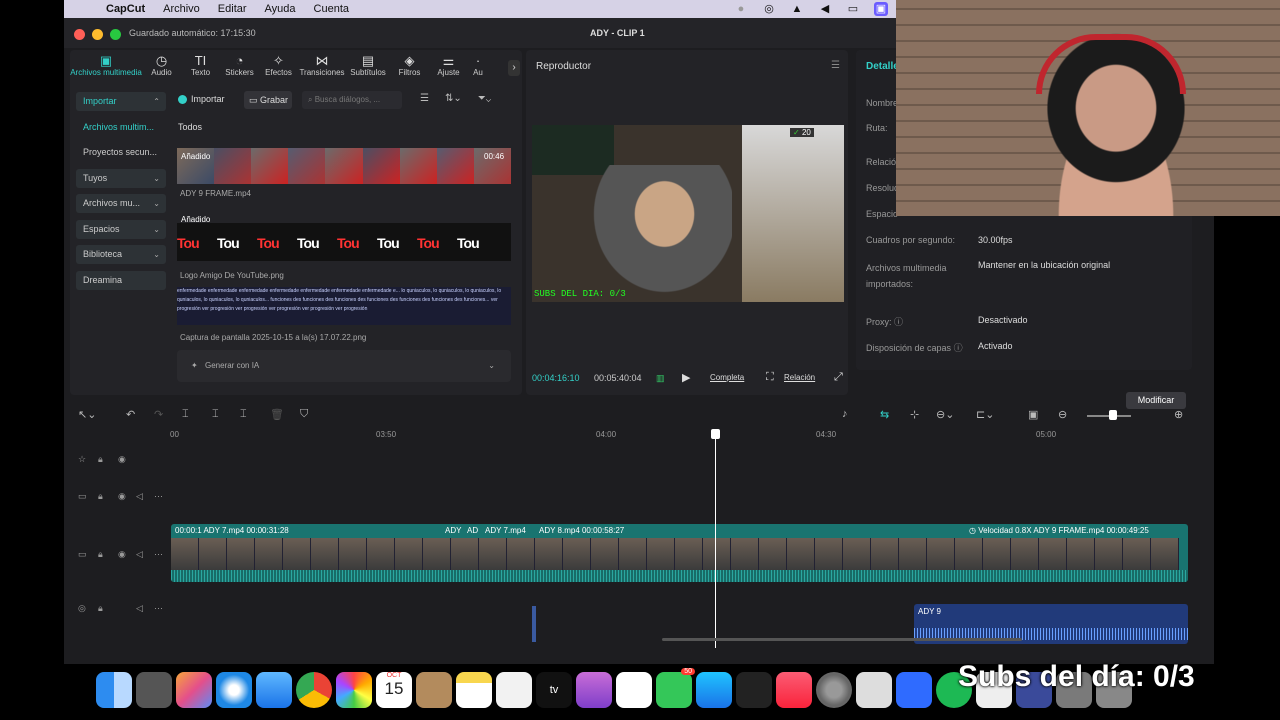 Image resolution: width=1280 pixels, height=720 pixels. What do you see at coordinates (185, 414) in the screenshot?
I see `split-icon: ⌶` at bounding box center [185, 414].